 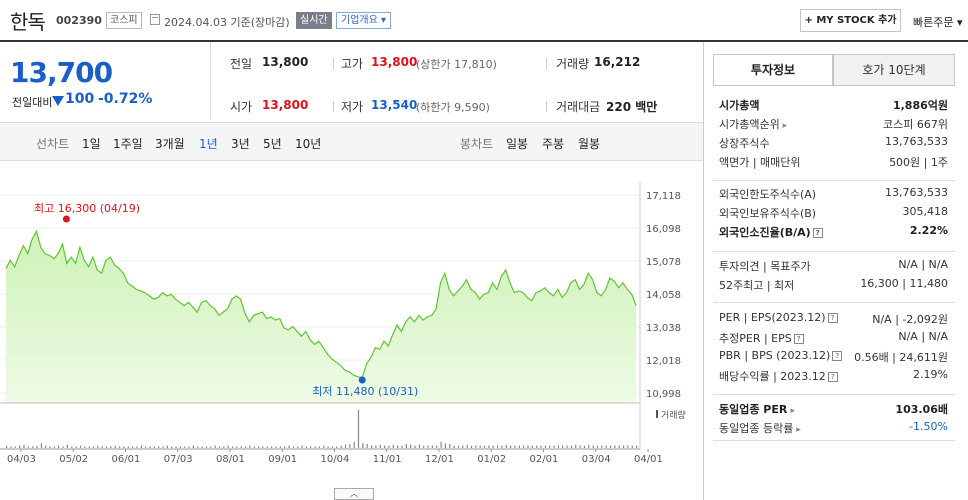 I want to click on quick-order-dropdown: 빠른주문 ▾, so click(x=938, y=22).